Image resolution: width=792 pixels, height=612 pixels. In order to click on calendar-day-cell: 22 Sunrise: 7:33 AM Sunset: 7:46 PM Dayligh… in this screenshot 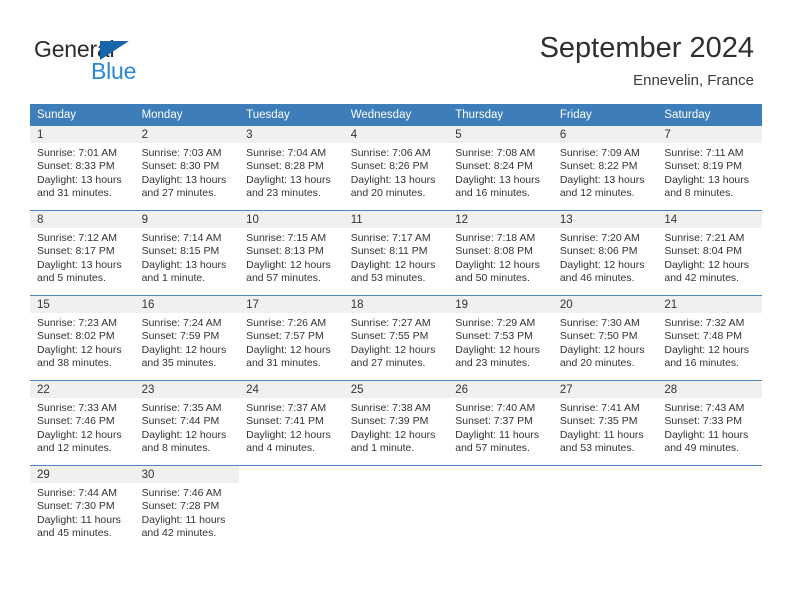, I will do `click(82, 423)`.